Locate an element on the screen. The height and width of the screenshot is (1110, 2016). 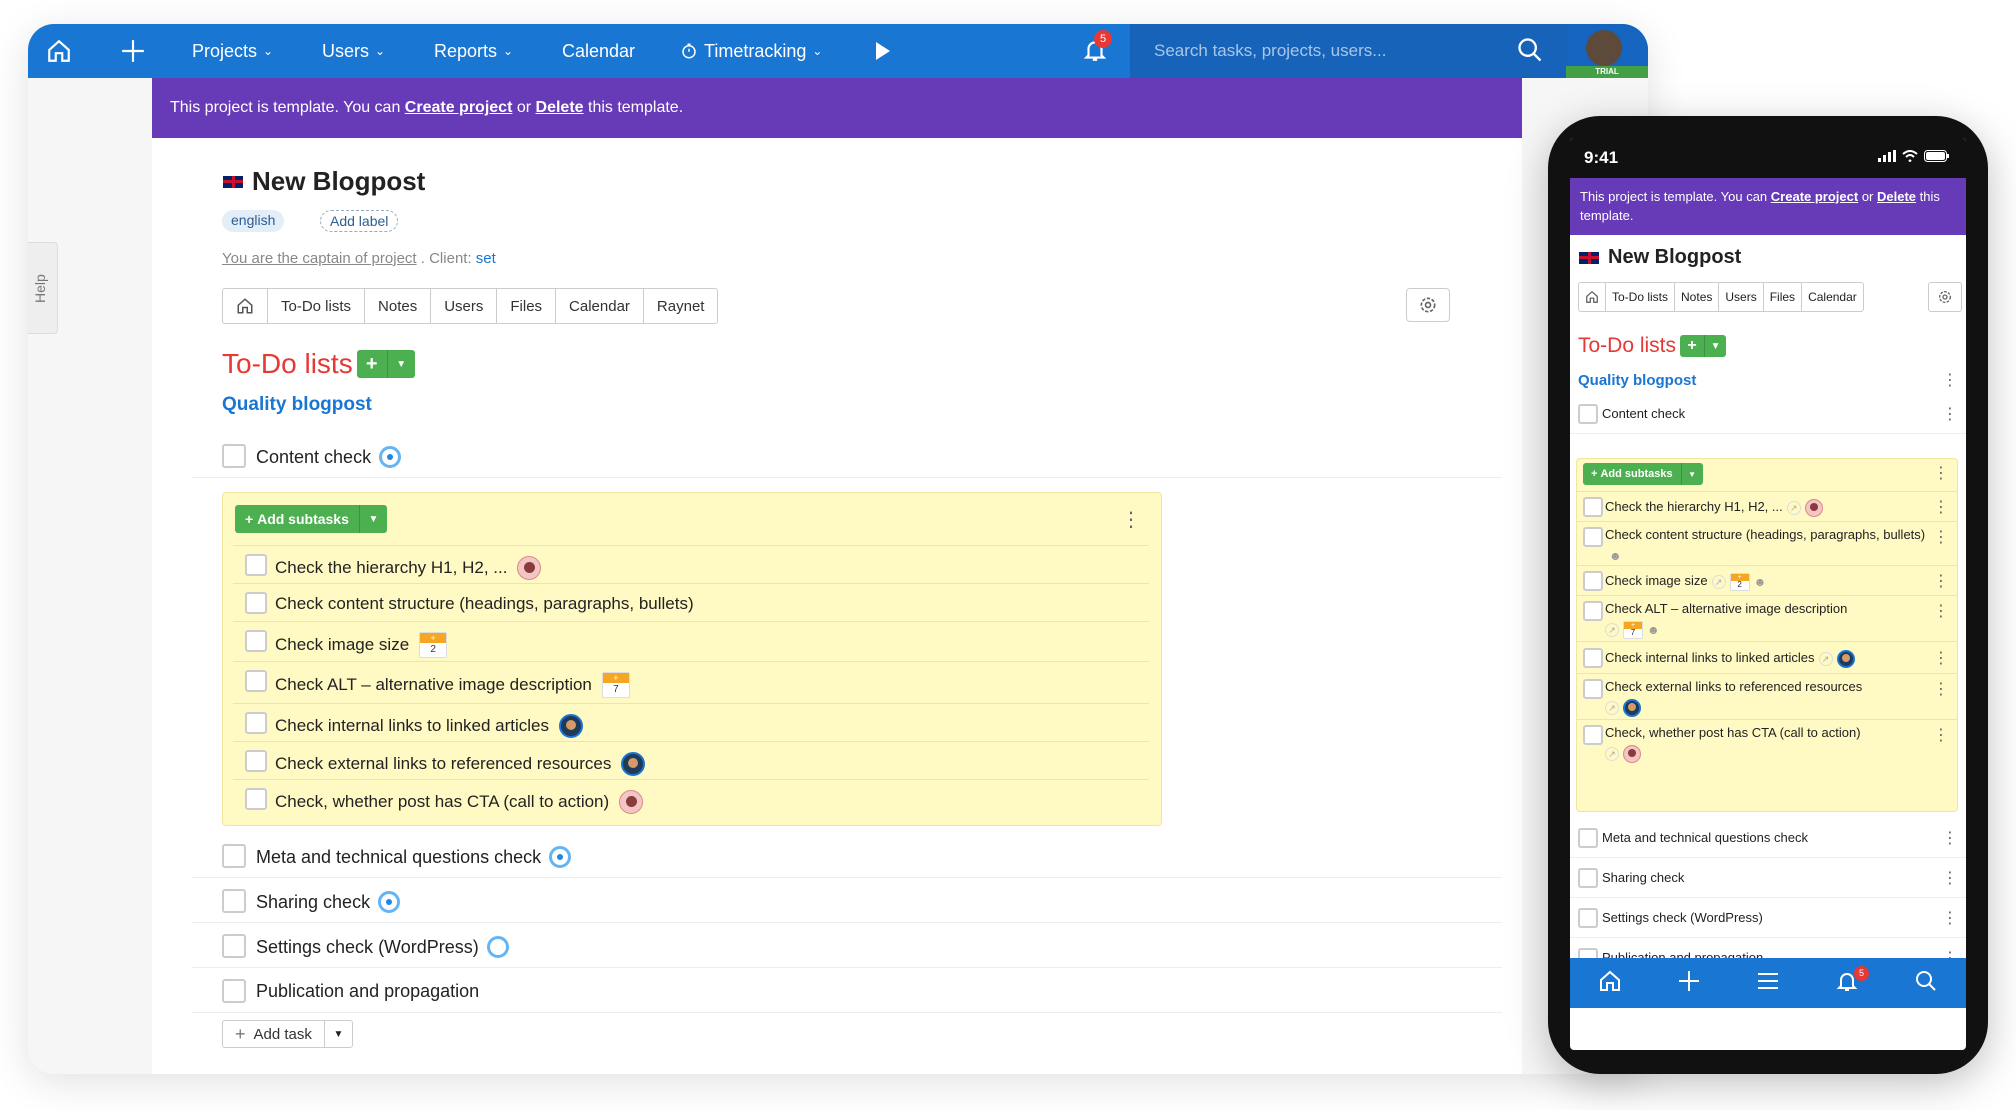
task-row: Settings check (WordPress) is located at coordinates (847, 946).